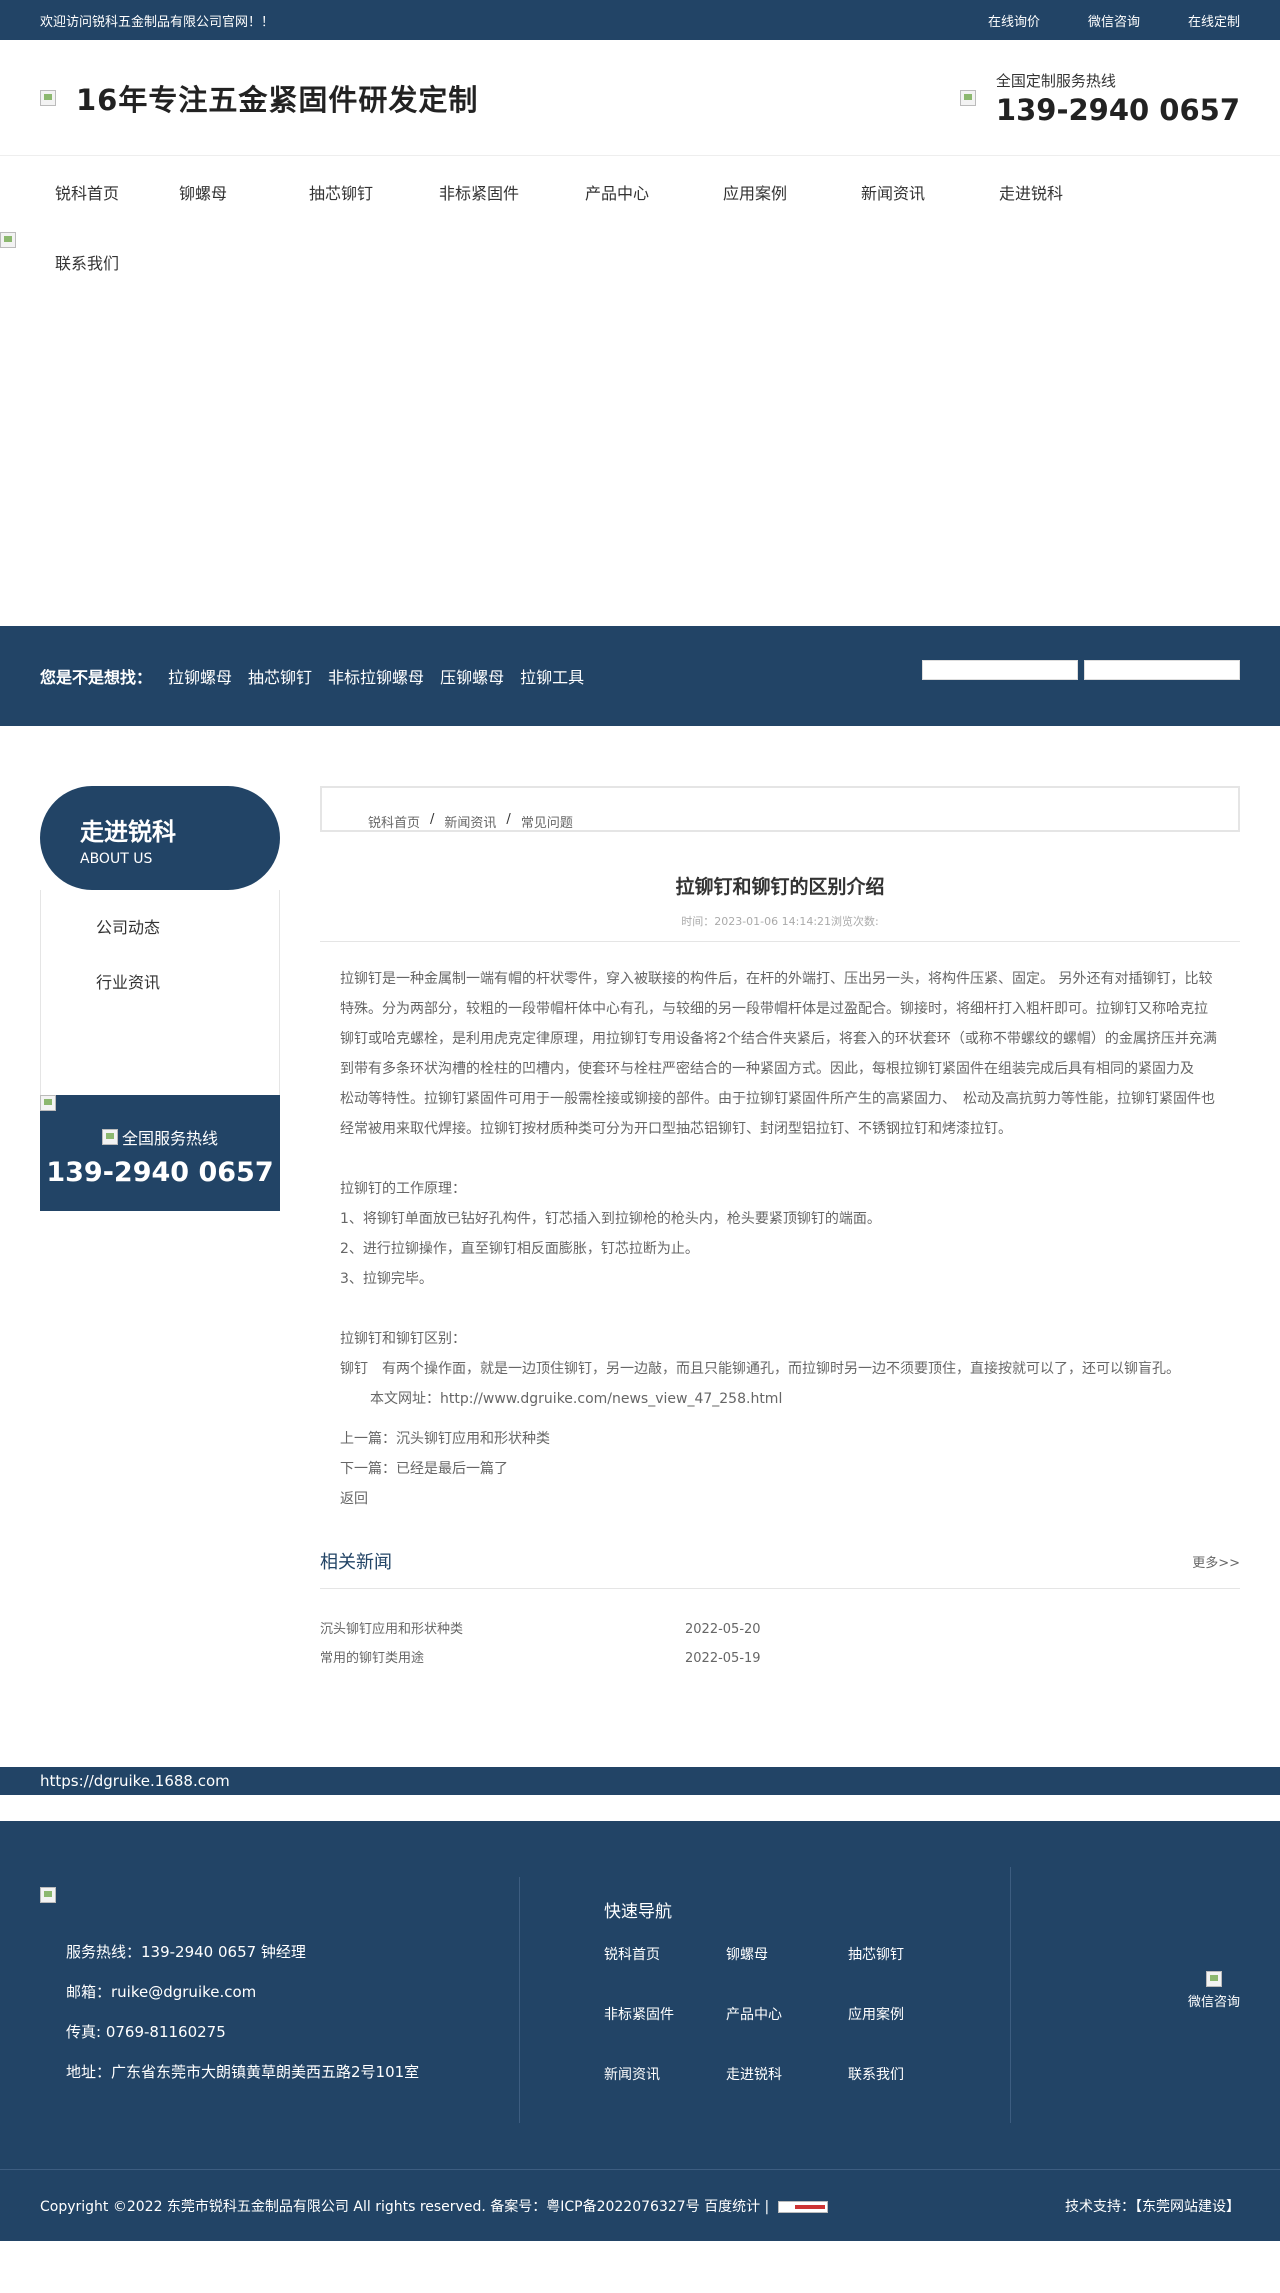 This screenshot has width=1280, height=2293. What do you see at coordinates (780, 887) in the screenshot?
I see `article-title: 拉铆钉和铆钉的区别介绍` at bounding box center [780, 887].